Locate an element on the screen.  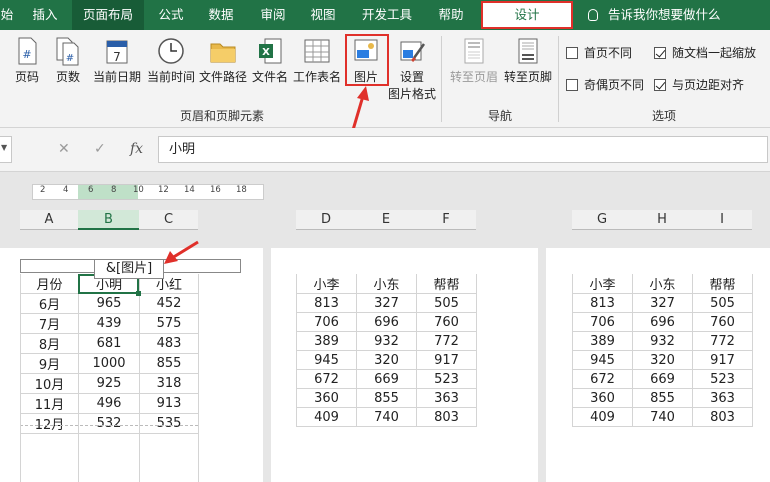
column-header-d: D is located at coordinates (326, 220).